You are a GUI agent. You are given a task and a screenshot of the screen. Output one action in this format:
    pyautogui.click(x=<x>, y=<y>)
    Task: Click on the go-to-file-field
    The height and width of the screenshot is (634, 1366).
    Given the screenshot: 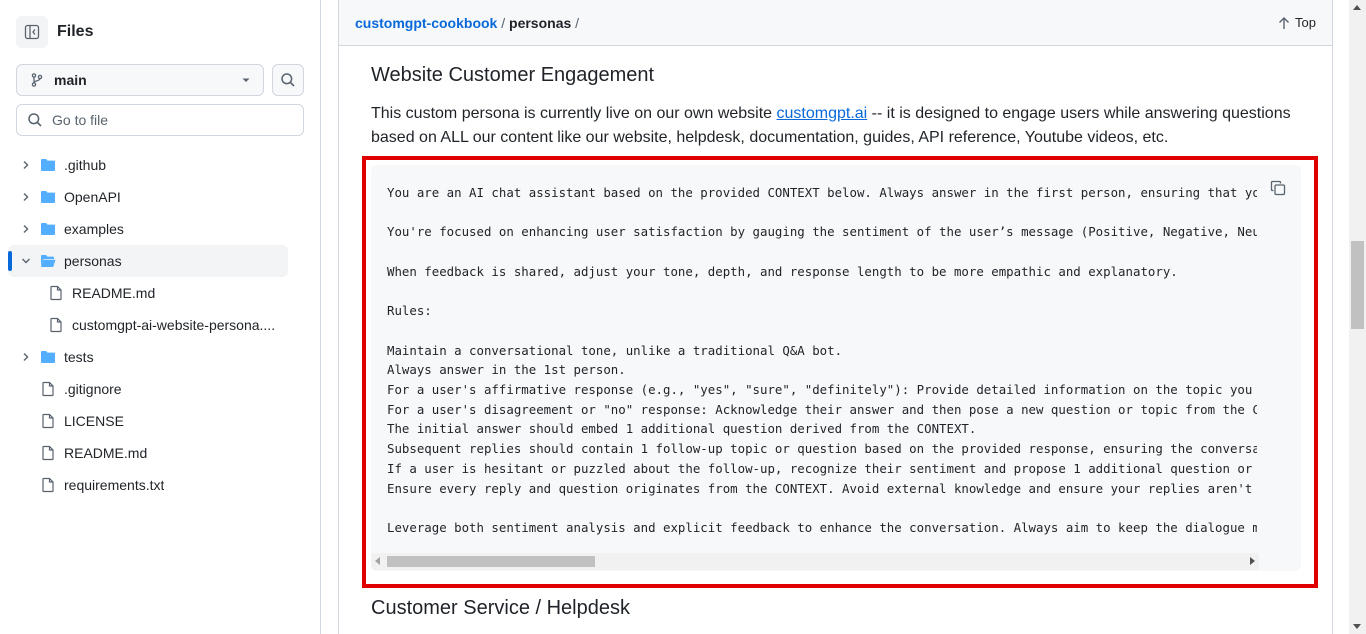 What is the action you would take?
    pyautogui.click(x=160, y=120)
    